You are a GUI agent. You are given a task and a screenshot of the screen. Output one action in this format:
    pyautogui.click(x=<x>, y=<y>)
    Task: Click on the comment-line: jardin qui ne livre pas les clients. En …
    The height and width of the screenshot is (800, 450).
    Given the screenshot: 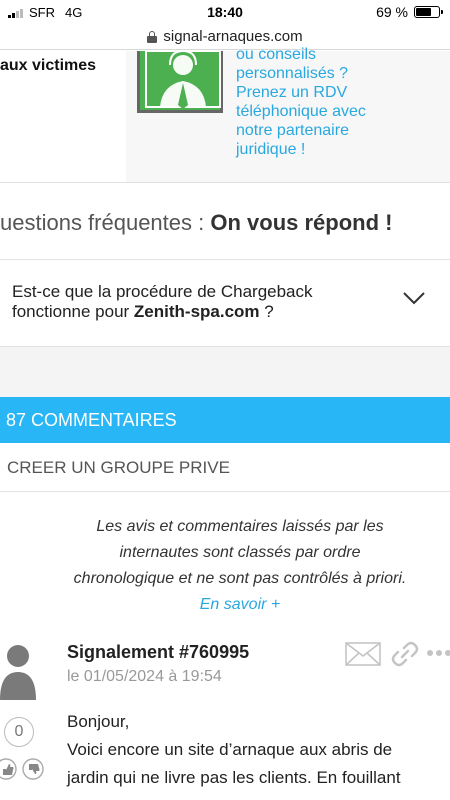 What is the action you would take?
    pyautogui.click(x=234, y=777)
    